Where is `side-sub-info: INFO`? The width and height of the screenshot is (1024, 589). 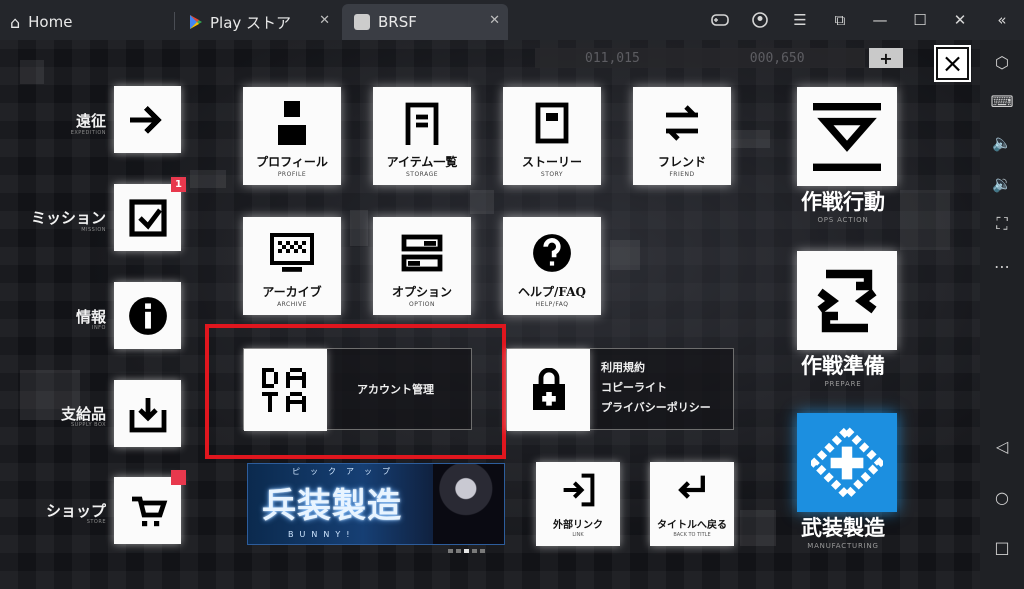 side-sub-info: INFO is located at coordinates (98, 328).